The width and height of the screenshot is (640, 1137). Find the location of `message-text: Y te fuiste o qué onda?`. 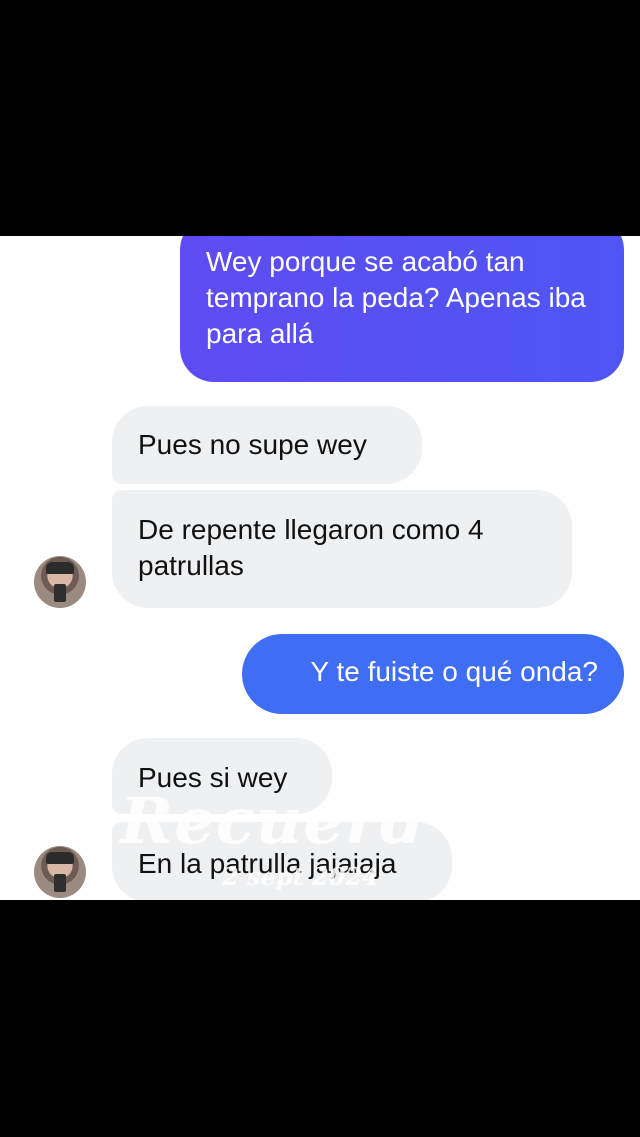

message-text: Y te fuiste o qué onda? is located at coordinates (454, 671).